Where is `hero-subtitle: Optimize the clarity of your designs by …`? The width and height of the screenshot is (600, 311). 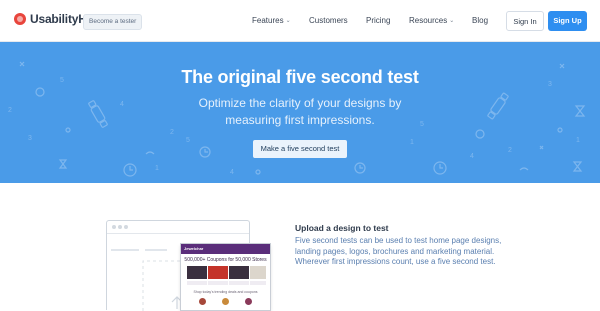
hero-subtitle: Optimize the clarity of your designs by … is located at coordinates (300, 112).